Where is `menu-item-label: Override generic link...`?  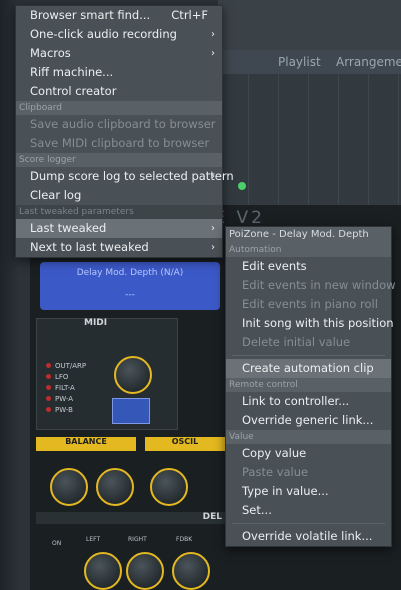 menu-item-label: Override generic link... is located at coordinates (308, 420).